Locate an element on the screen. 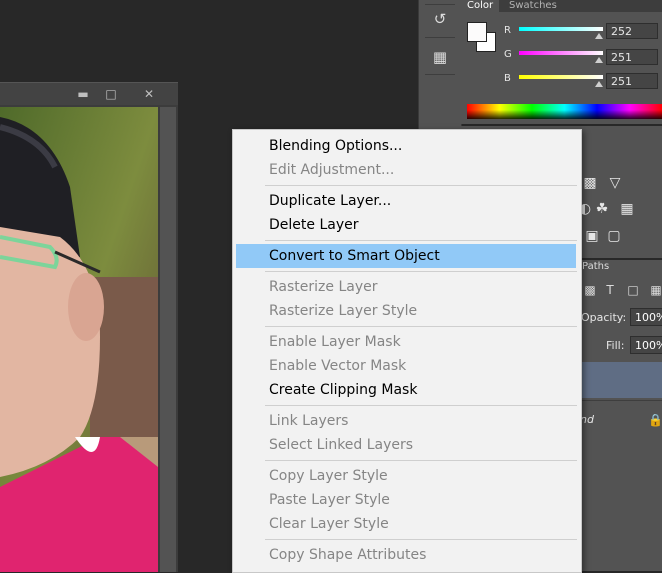  menu-item-select-linked-layers: Select Linked Layers is located at coordinates (406, 445).